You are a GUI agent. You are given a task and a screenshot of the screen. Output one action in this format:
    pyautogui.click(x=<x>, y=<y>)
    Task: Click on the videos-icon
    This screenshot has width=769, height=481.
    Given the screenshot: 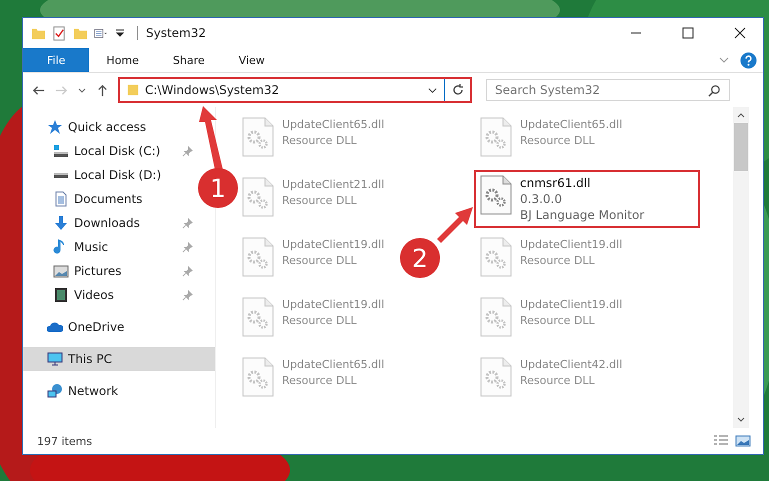 What is the action you would take?
    pyautogui.click(x=61, y=295)
    